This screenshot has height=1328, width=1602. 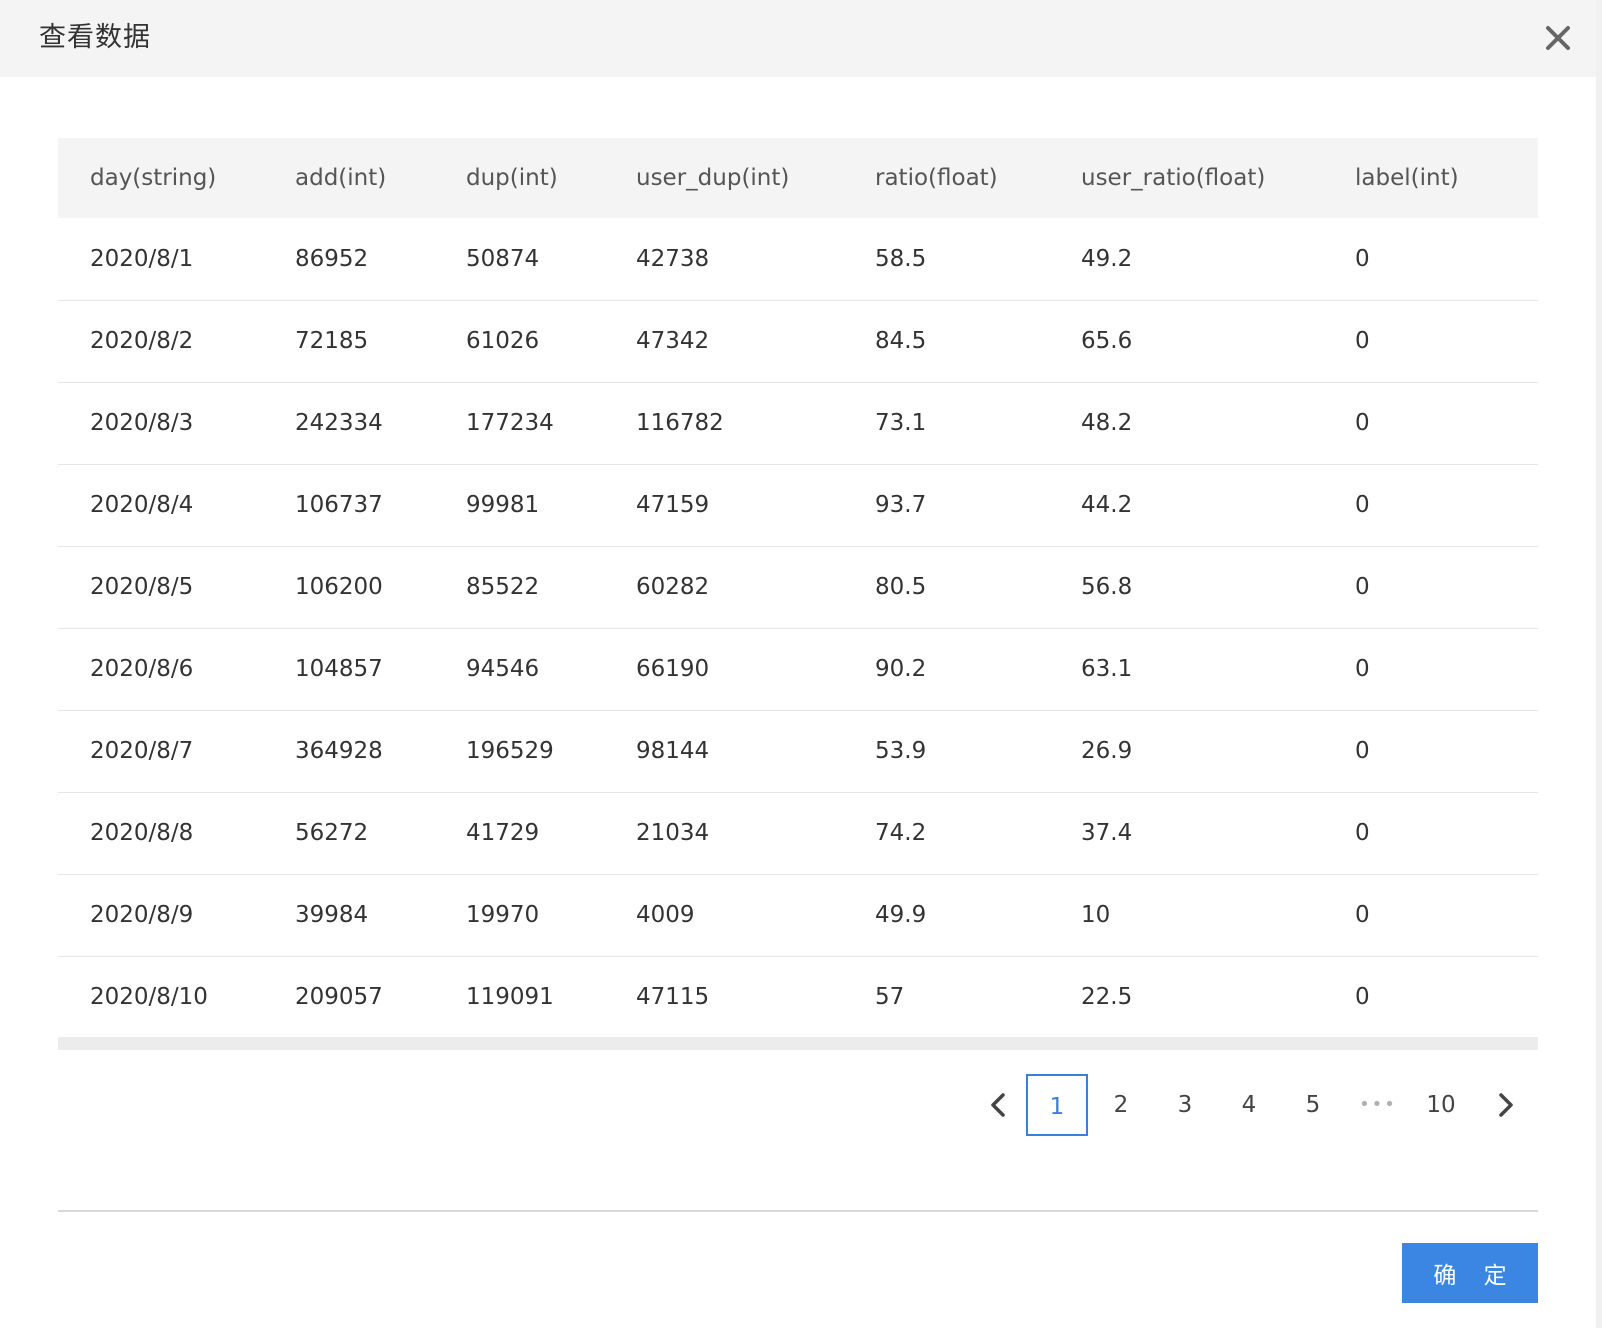 What do you see at coordinates (510, 751) in the screenshot?
I see `cell-dup: 196529` at bounding box center [510, 751].